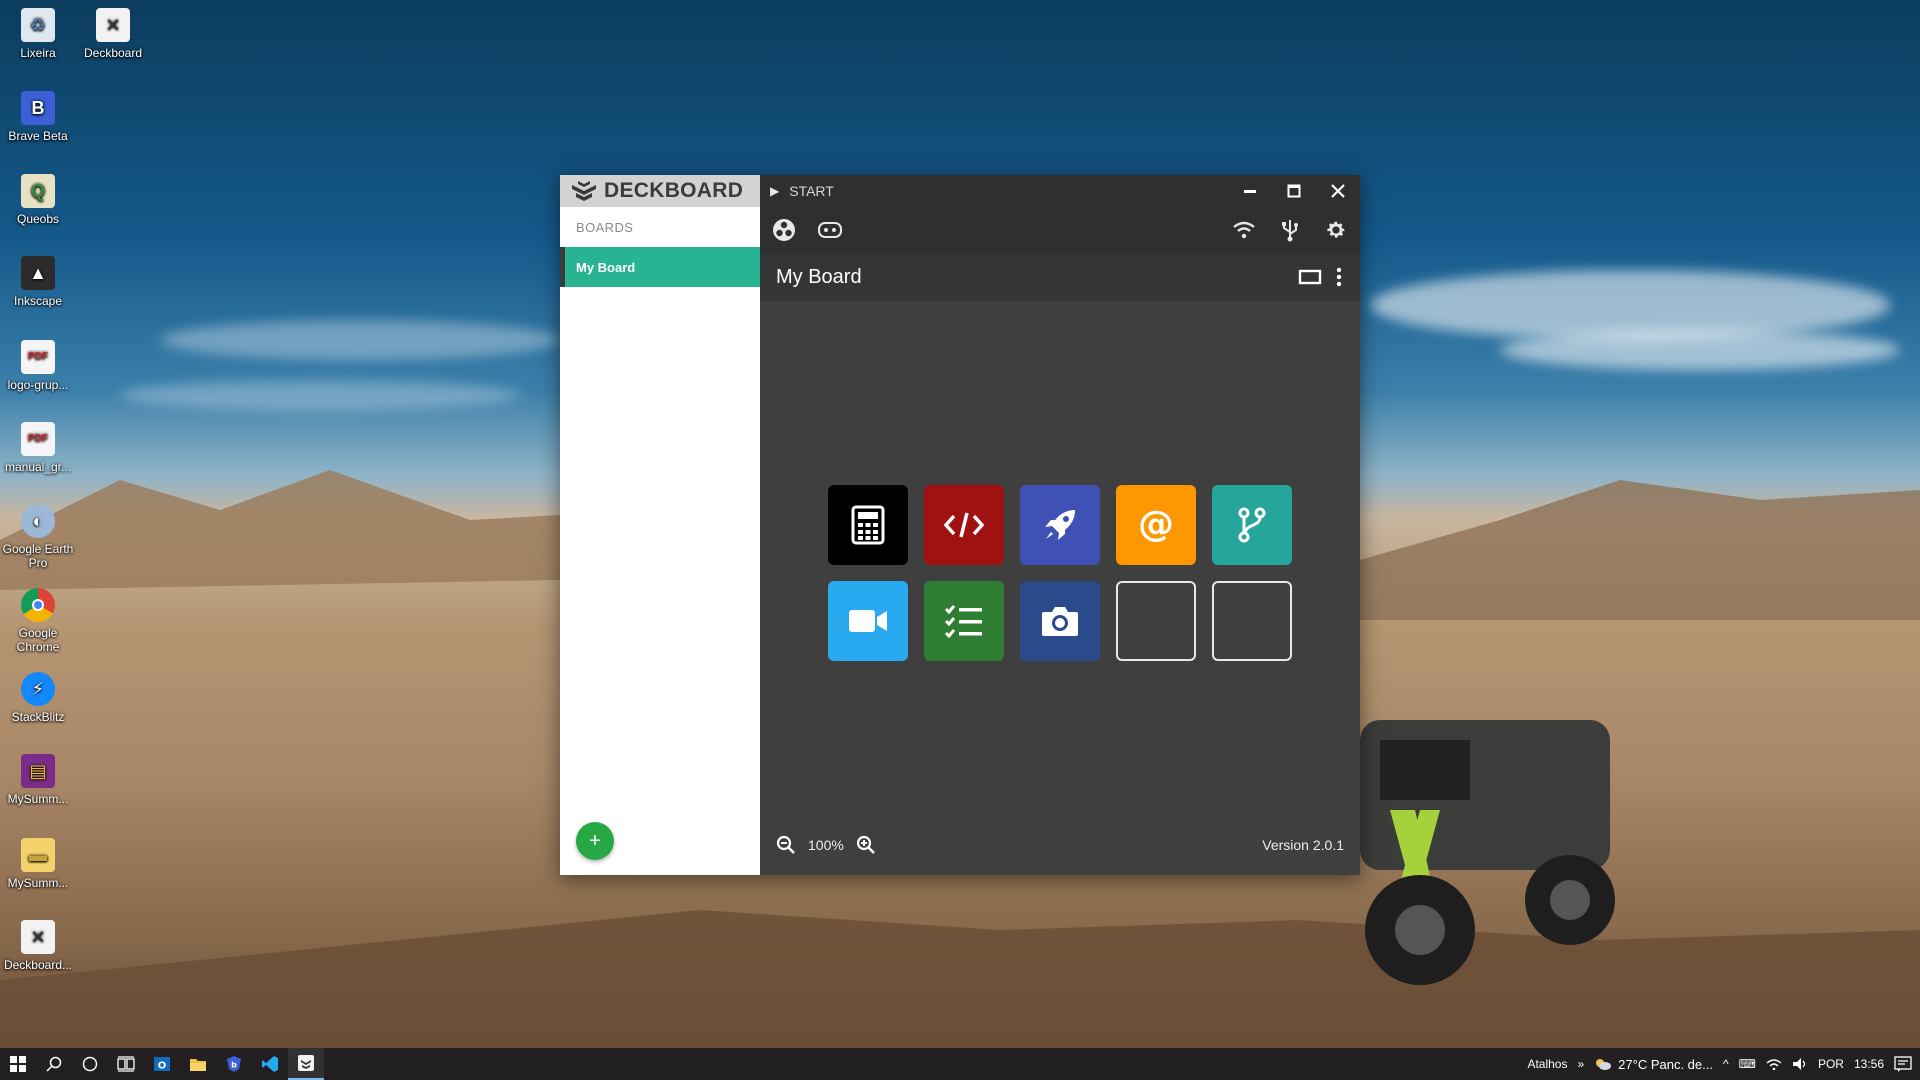 This screenshot has width=1920, height=1080. I want to click on wifi-signal-icon, so click(1244, 230).